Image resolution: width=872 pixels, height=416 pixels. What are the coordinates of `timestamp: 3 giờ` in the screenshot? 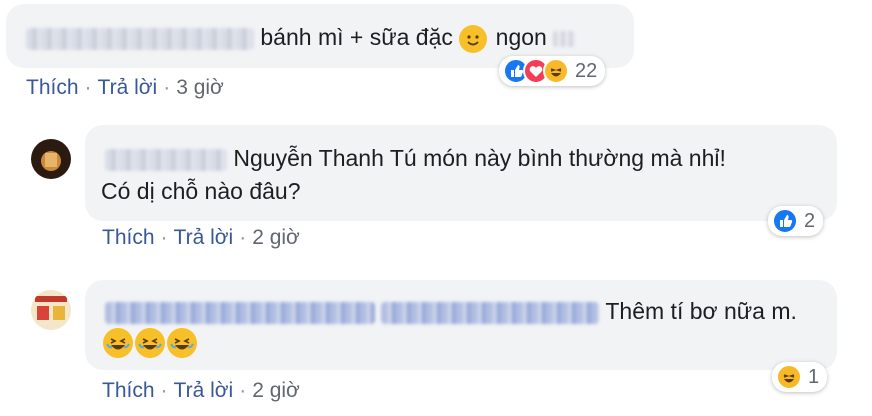 It's located at (200, 87).